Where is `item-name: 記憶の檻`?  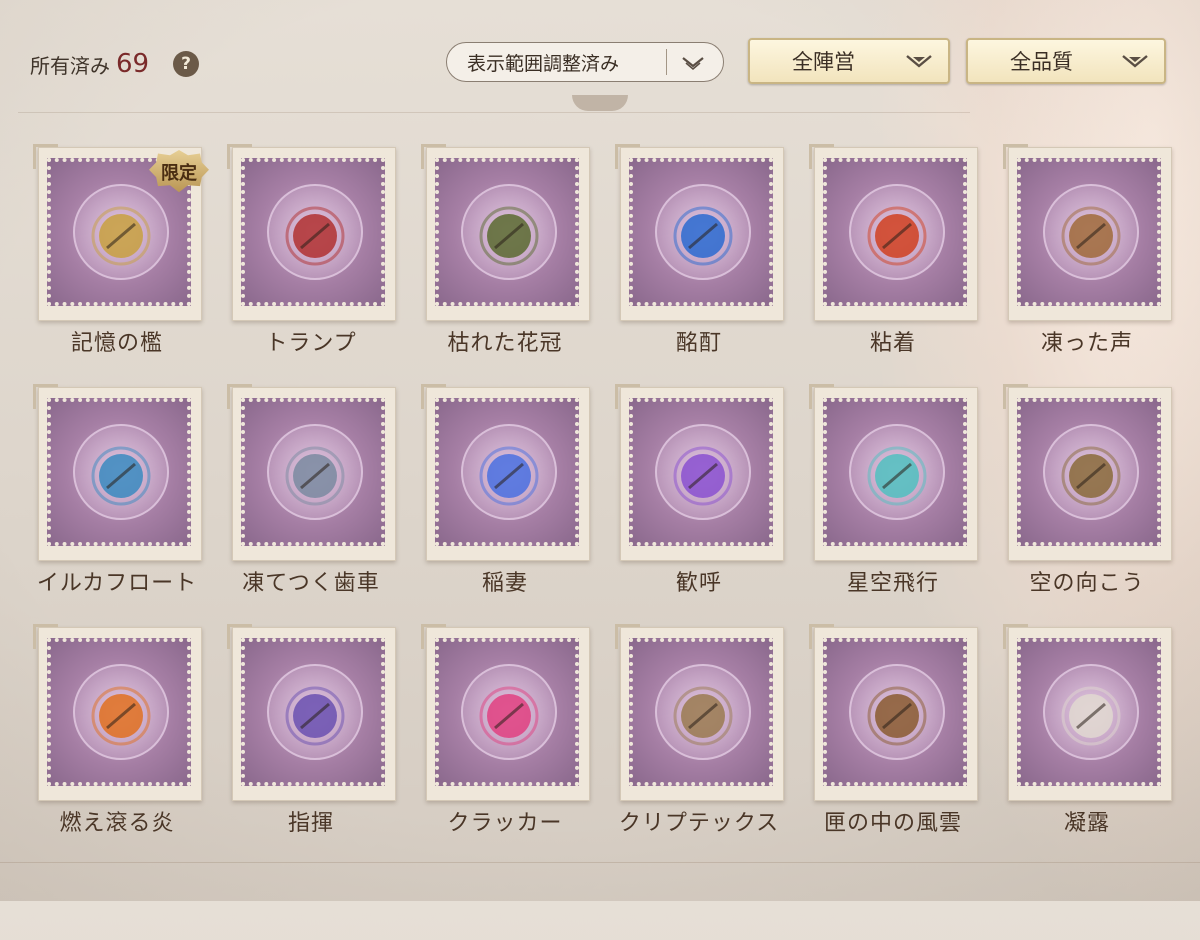
item-name: 記憶の檻 is located at coordinates (116, 343).